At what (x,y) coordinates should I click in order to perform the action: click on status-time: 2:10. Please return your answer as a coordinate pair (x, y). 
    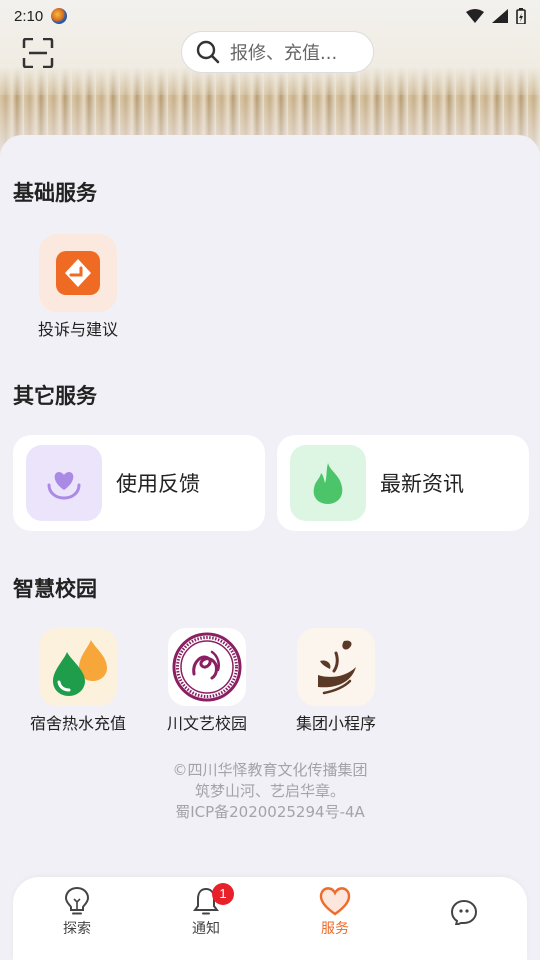
    Looking at the image, I should click on (29, 16).